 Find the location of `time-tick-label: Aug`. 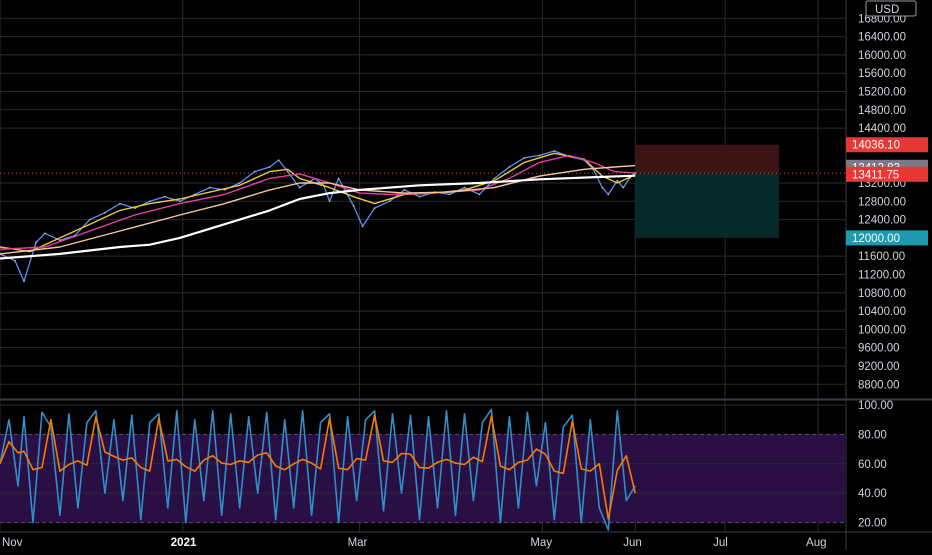

time-tick-label: Aug is located at coordinates (816, 543).